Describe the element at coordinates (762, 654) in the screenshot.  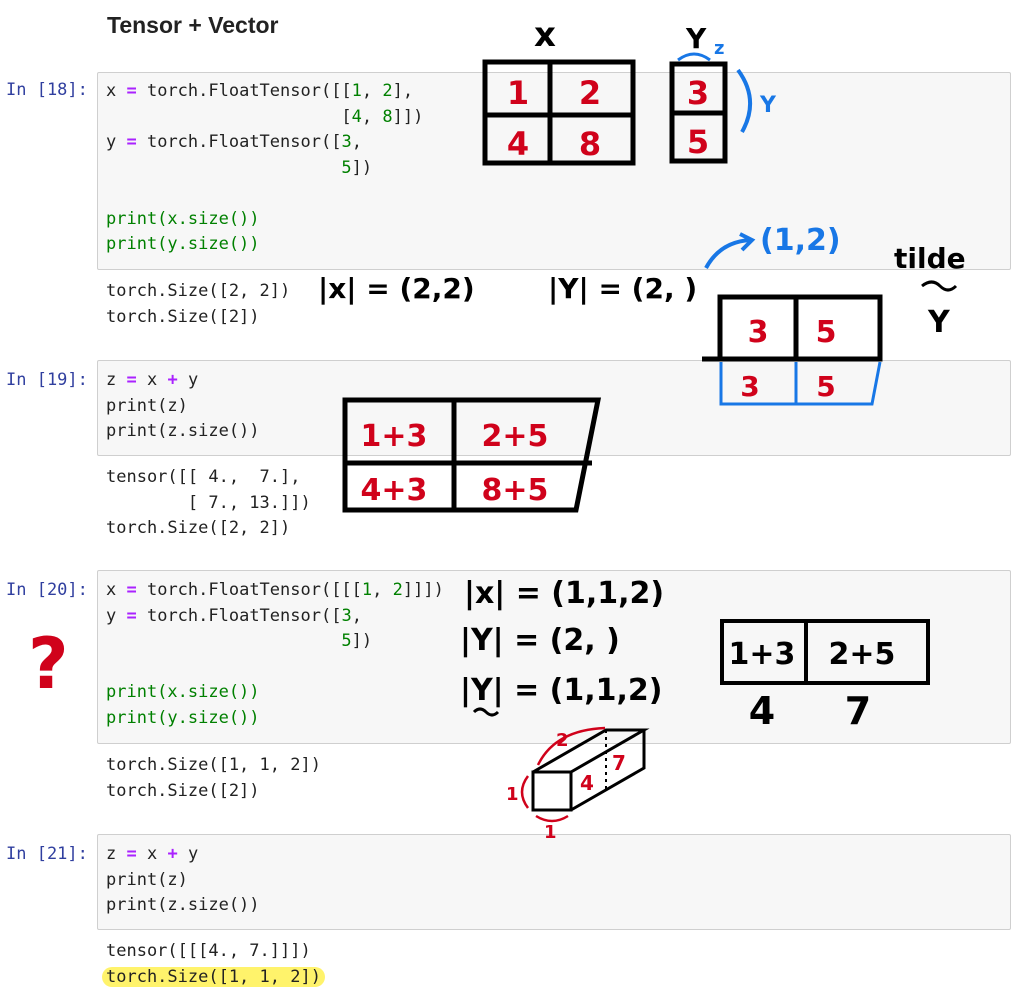
I see `sum-row-value: 1+3` at that location.